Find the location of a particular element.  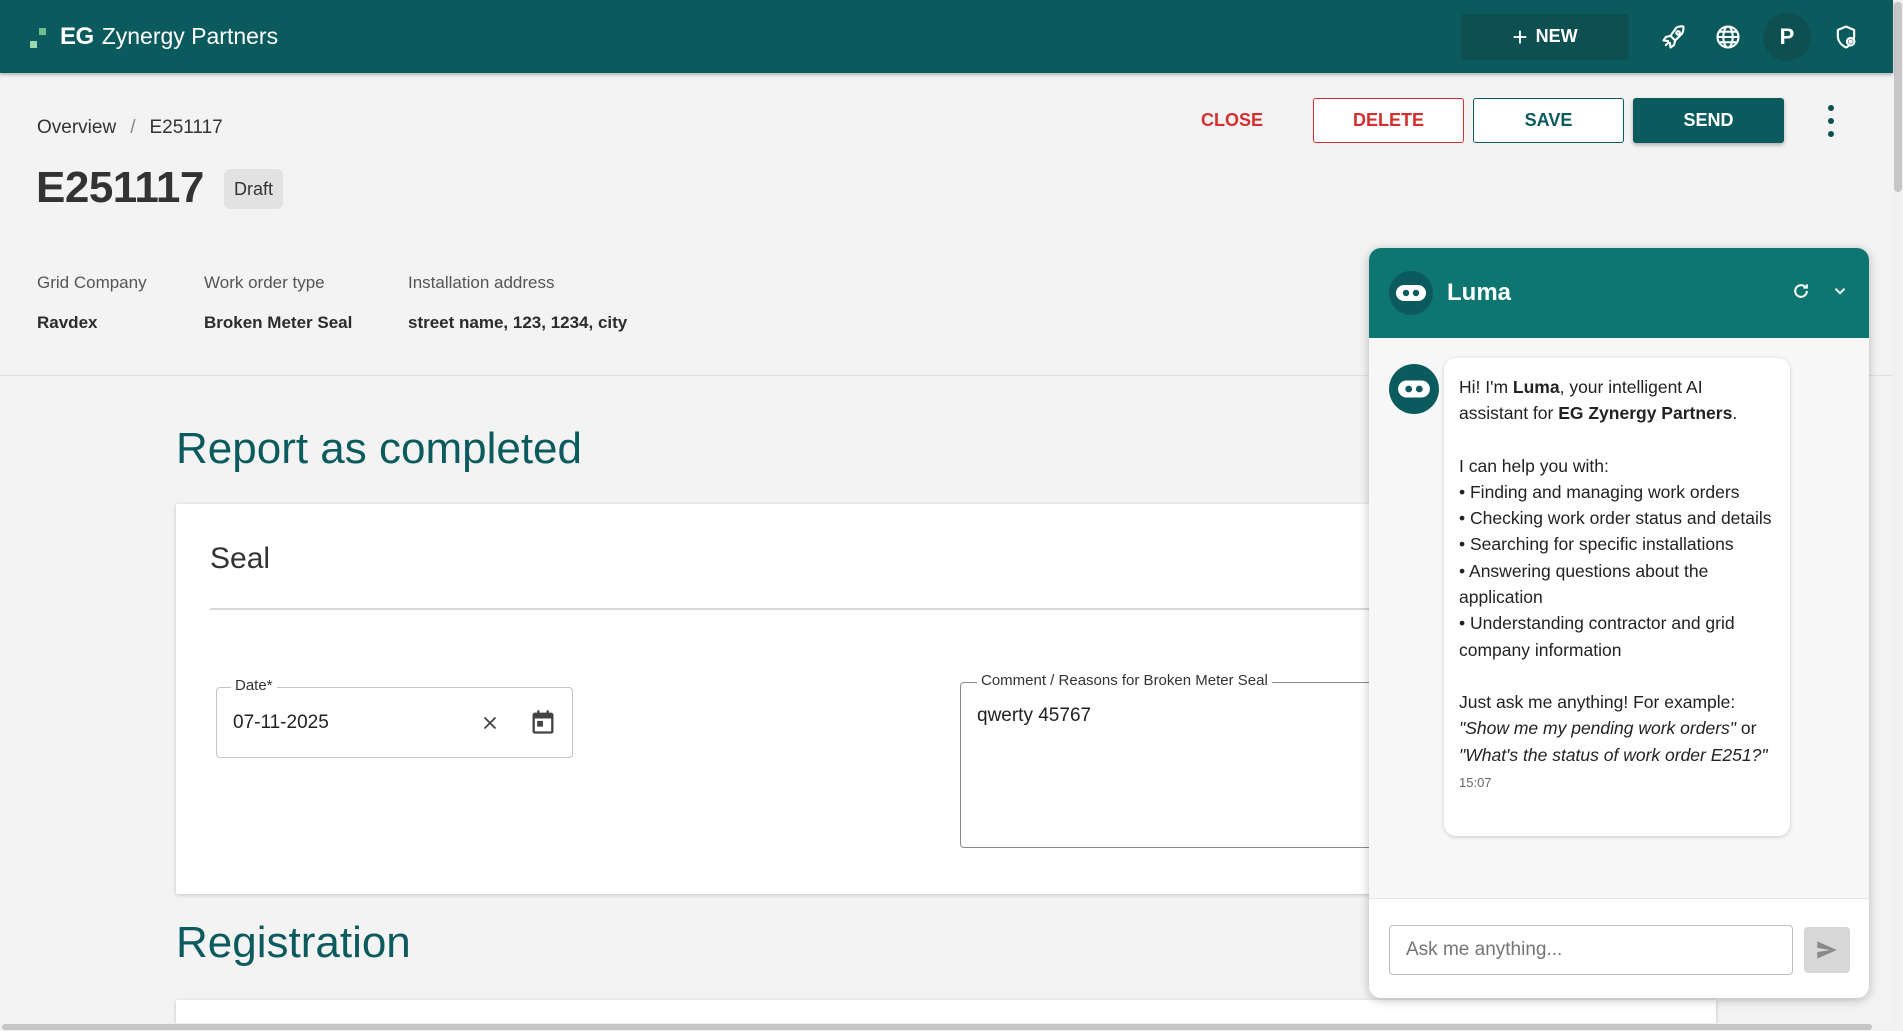

grid-company-label: Grid Company is located at coordinates (92, 282).